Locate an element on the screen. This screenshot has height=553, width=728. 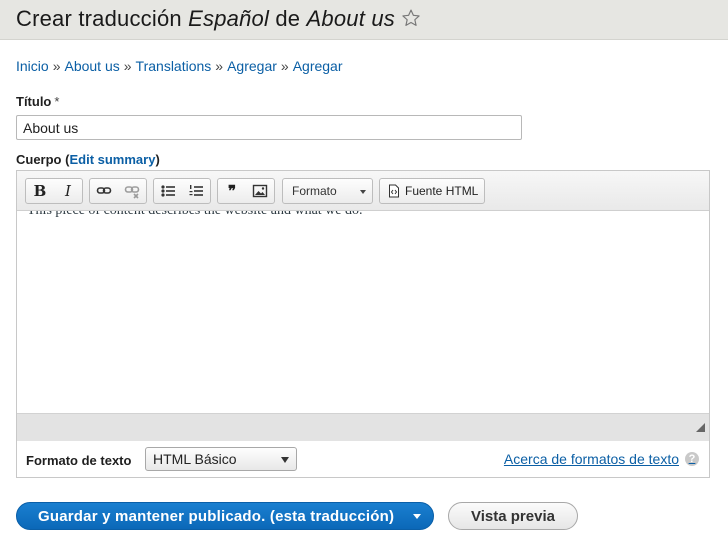
numbered-list-icon is located at coordinates (196, 191).